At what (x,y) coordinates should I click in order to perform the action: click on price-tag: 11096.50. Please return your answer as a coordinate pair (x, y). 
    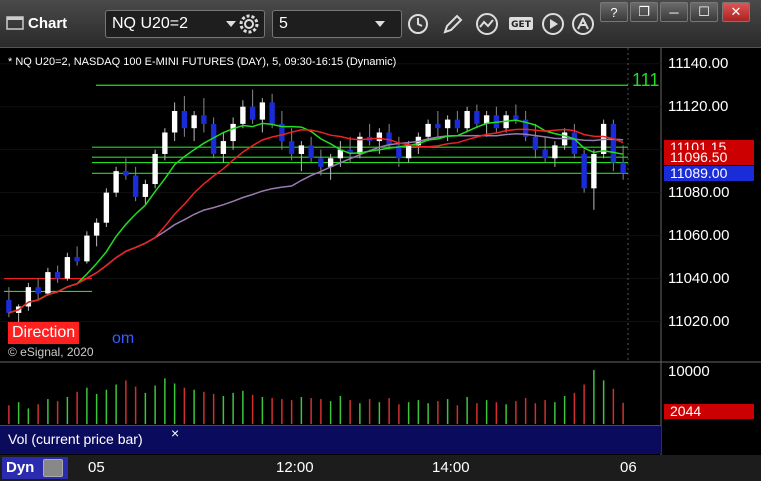
    Looking at the image, I should click on (709, 158).